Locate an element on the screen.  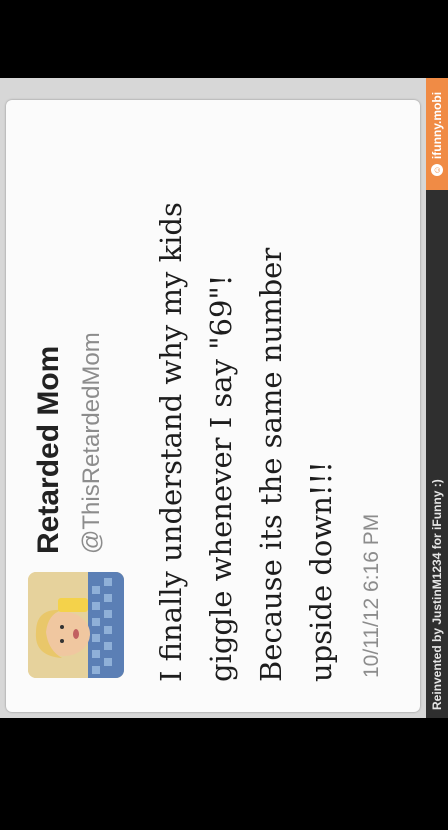
site-badge: ☺ ifunny.mobi is located at coordinates (437, 134).